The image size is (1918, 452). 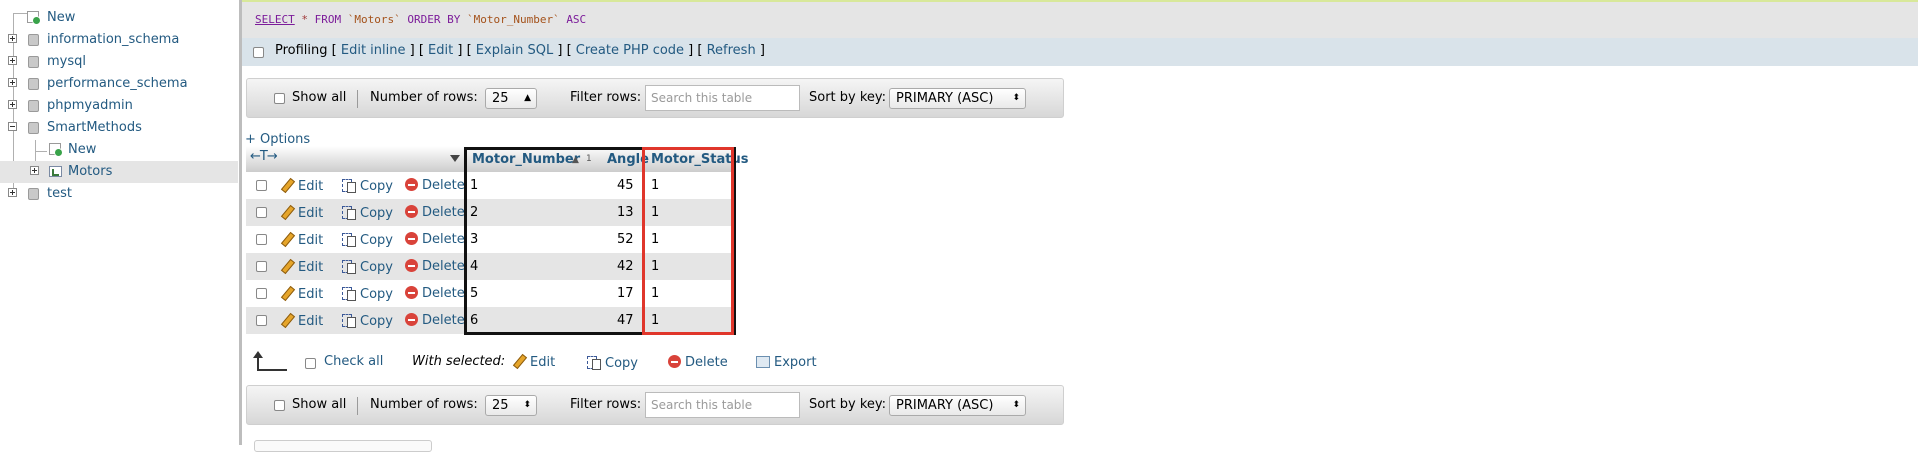 What do you see at coordinates (625, 239) in the screenshot?
I see `cell-angle: 52` at bounding box center [625, 239].